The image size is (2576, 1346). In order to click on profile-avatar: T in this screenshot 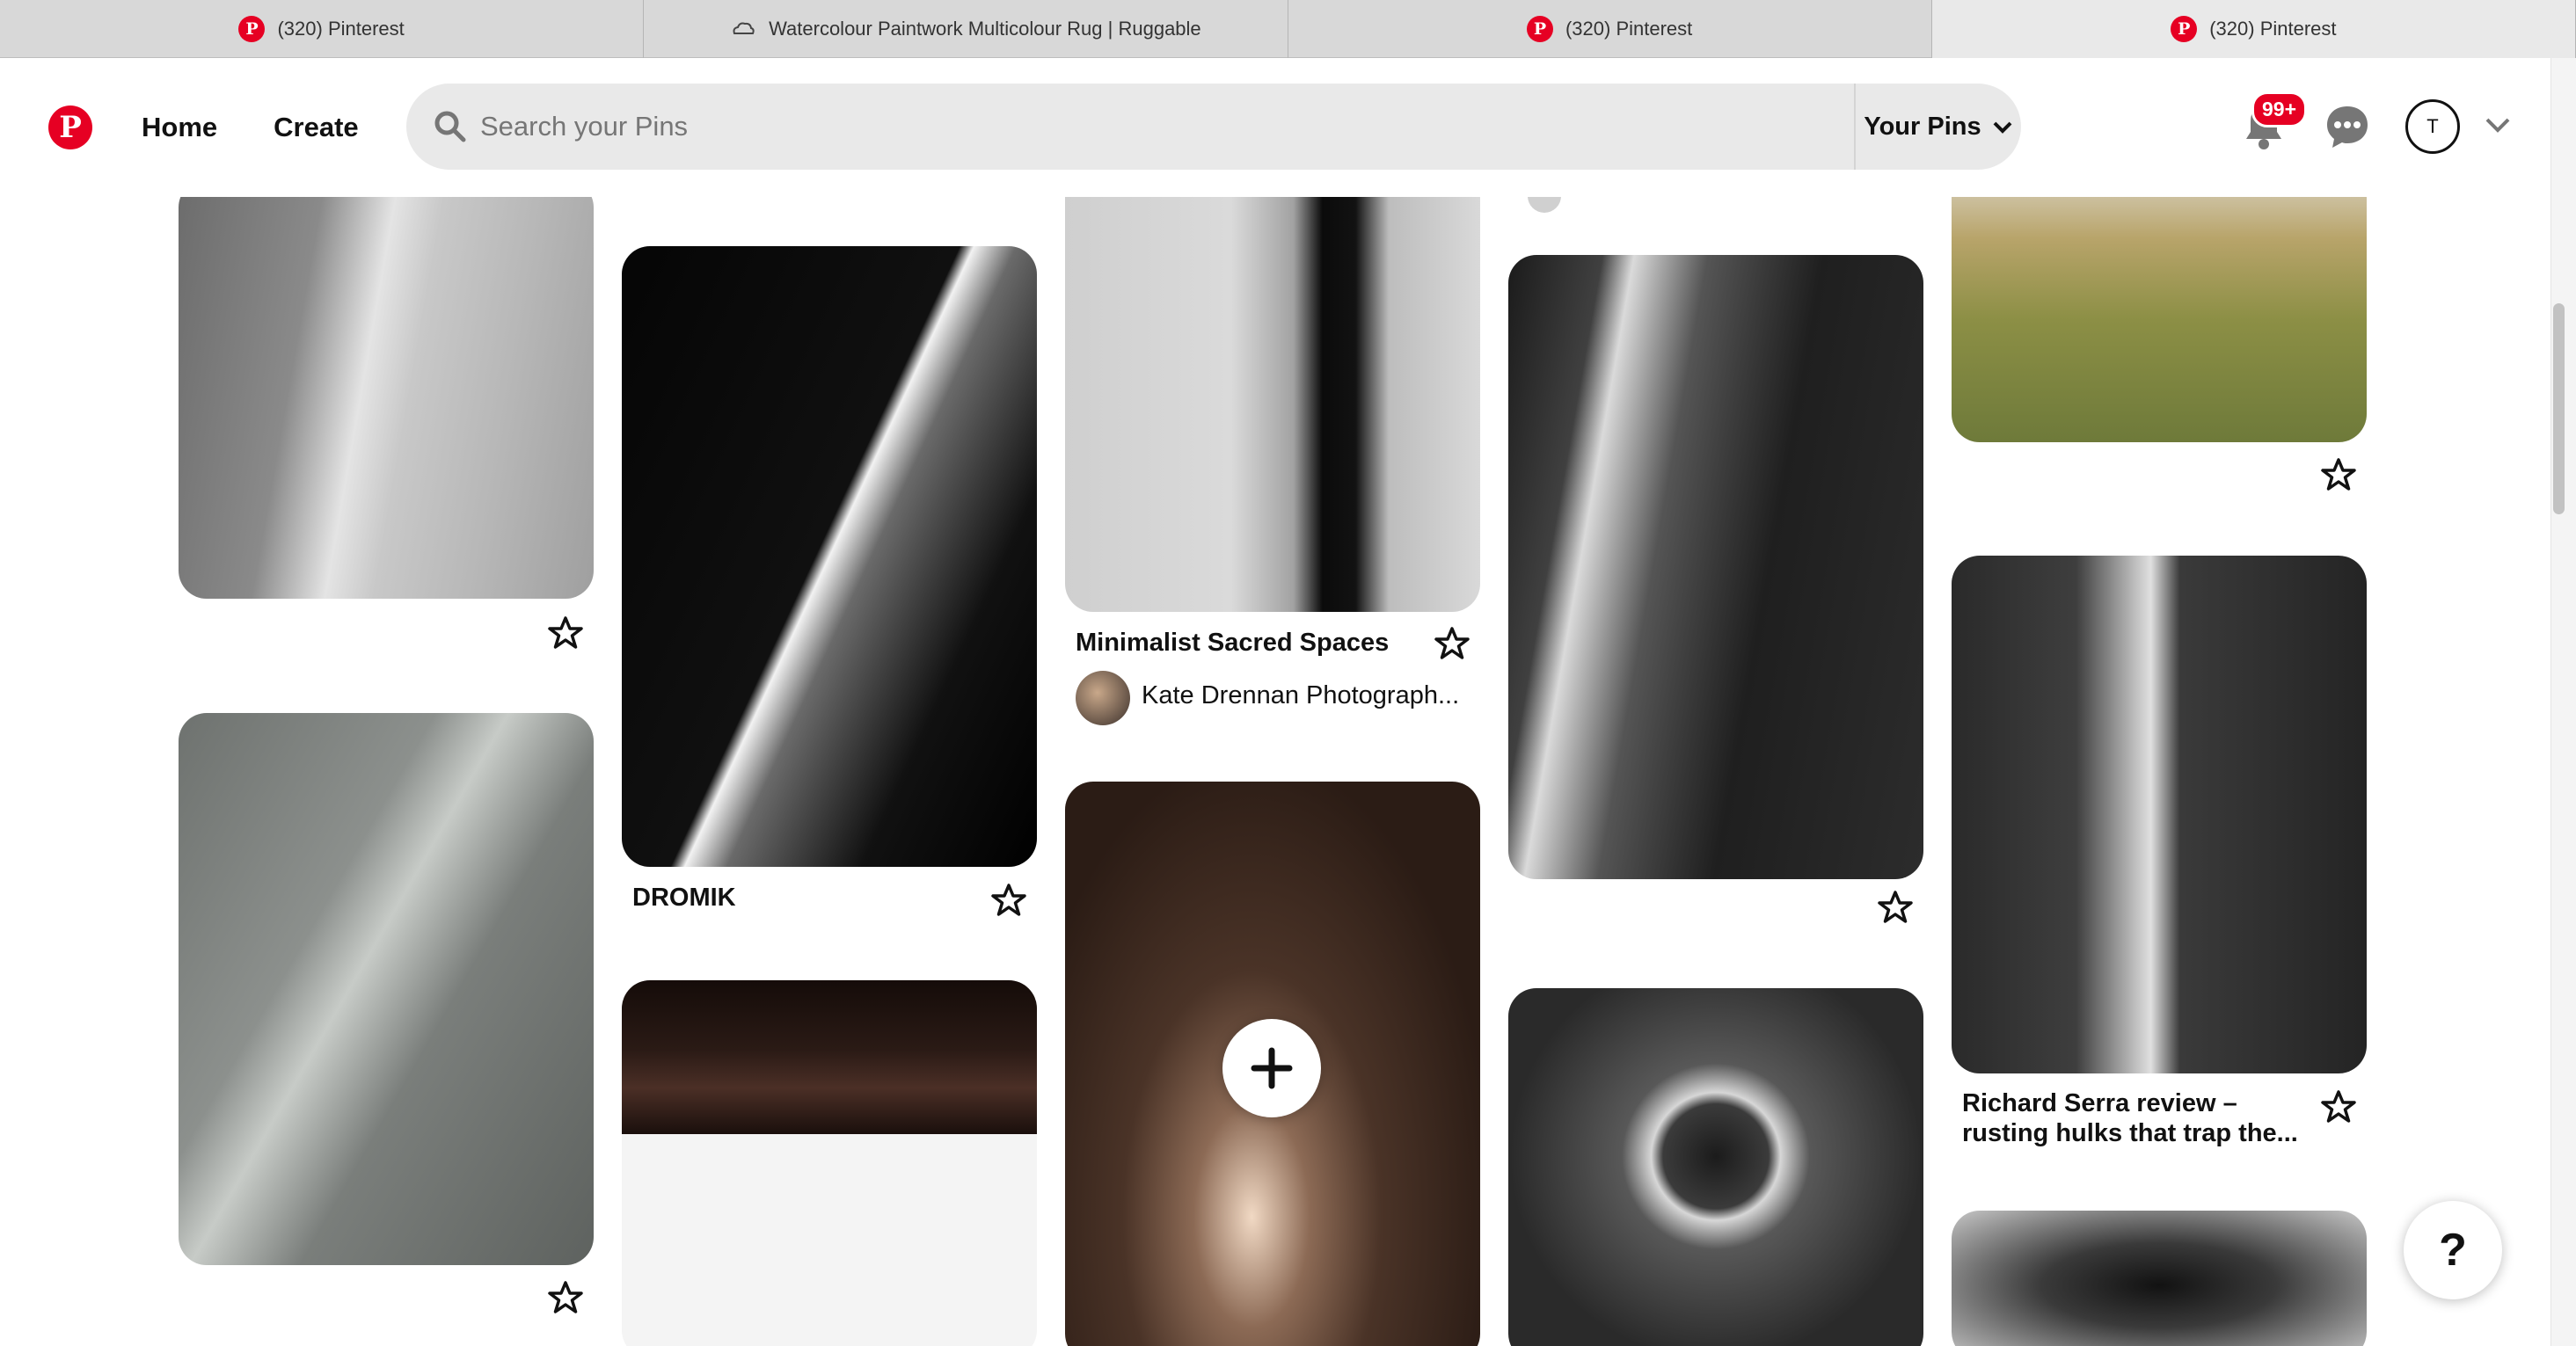, I will do `click(2432, 126)`.